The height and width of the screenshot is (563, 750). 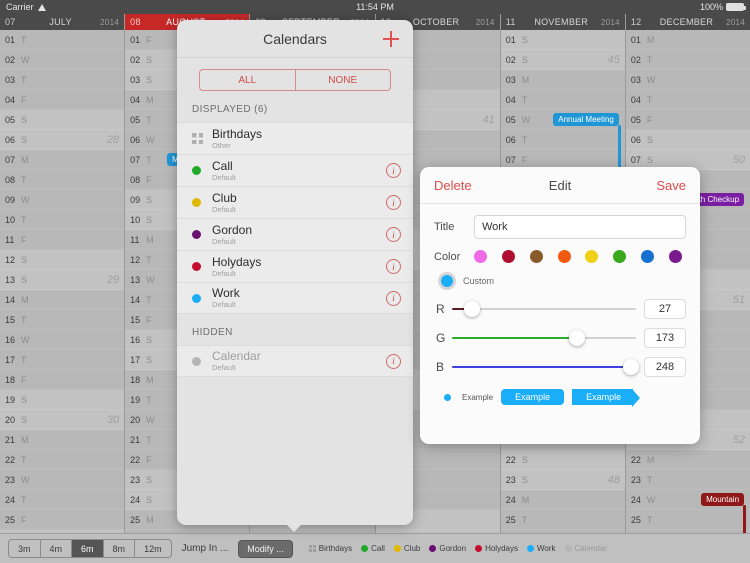 I want to click on day-row: 19 S, so click(x=62, y=400).